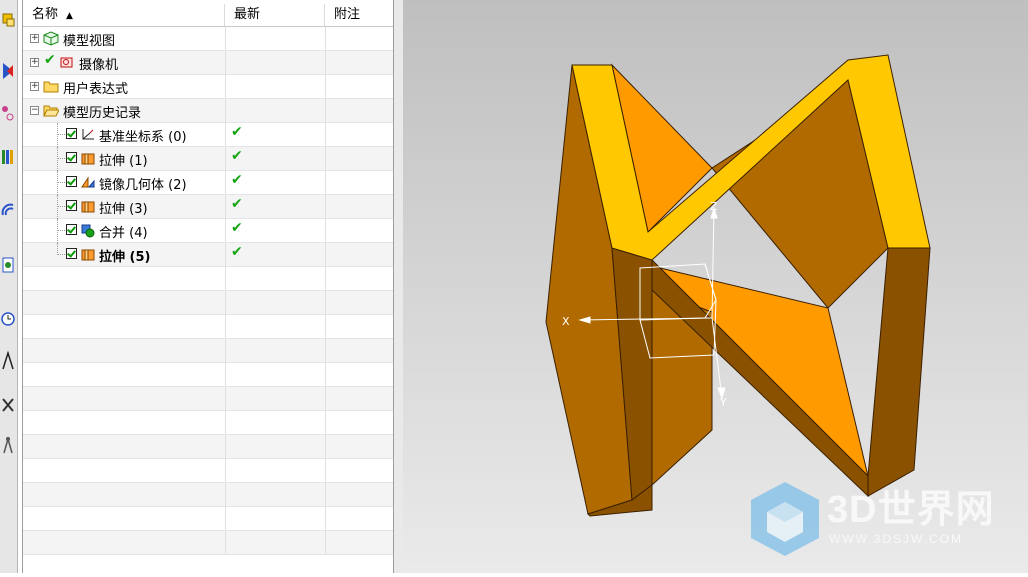 The width and height of the screenshot is (1028, 577). I want to click on resource-bar, so click(9, 286).